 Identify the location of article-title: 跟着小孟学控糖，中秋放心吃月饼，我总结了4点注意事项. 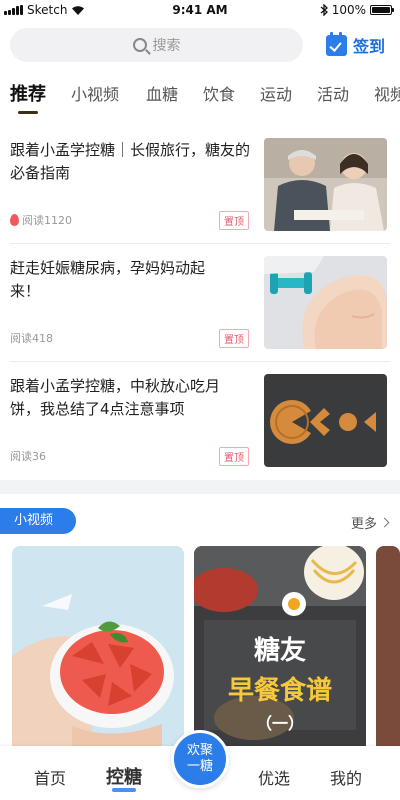
(115, 397).